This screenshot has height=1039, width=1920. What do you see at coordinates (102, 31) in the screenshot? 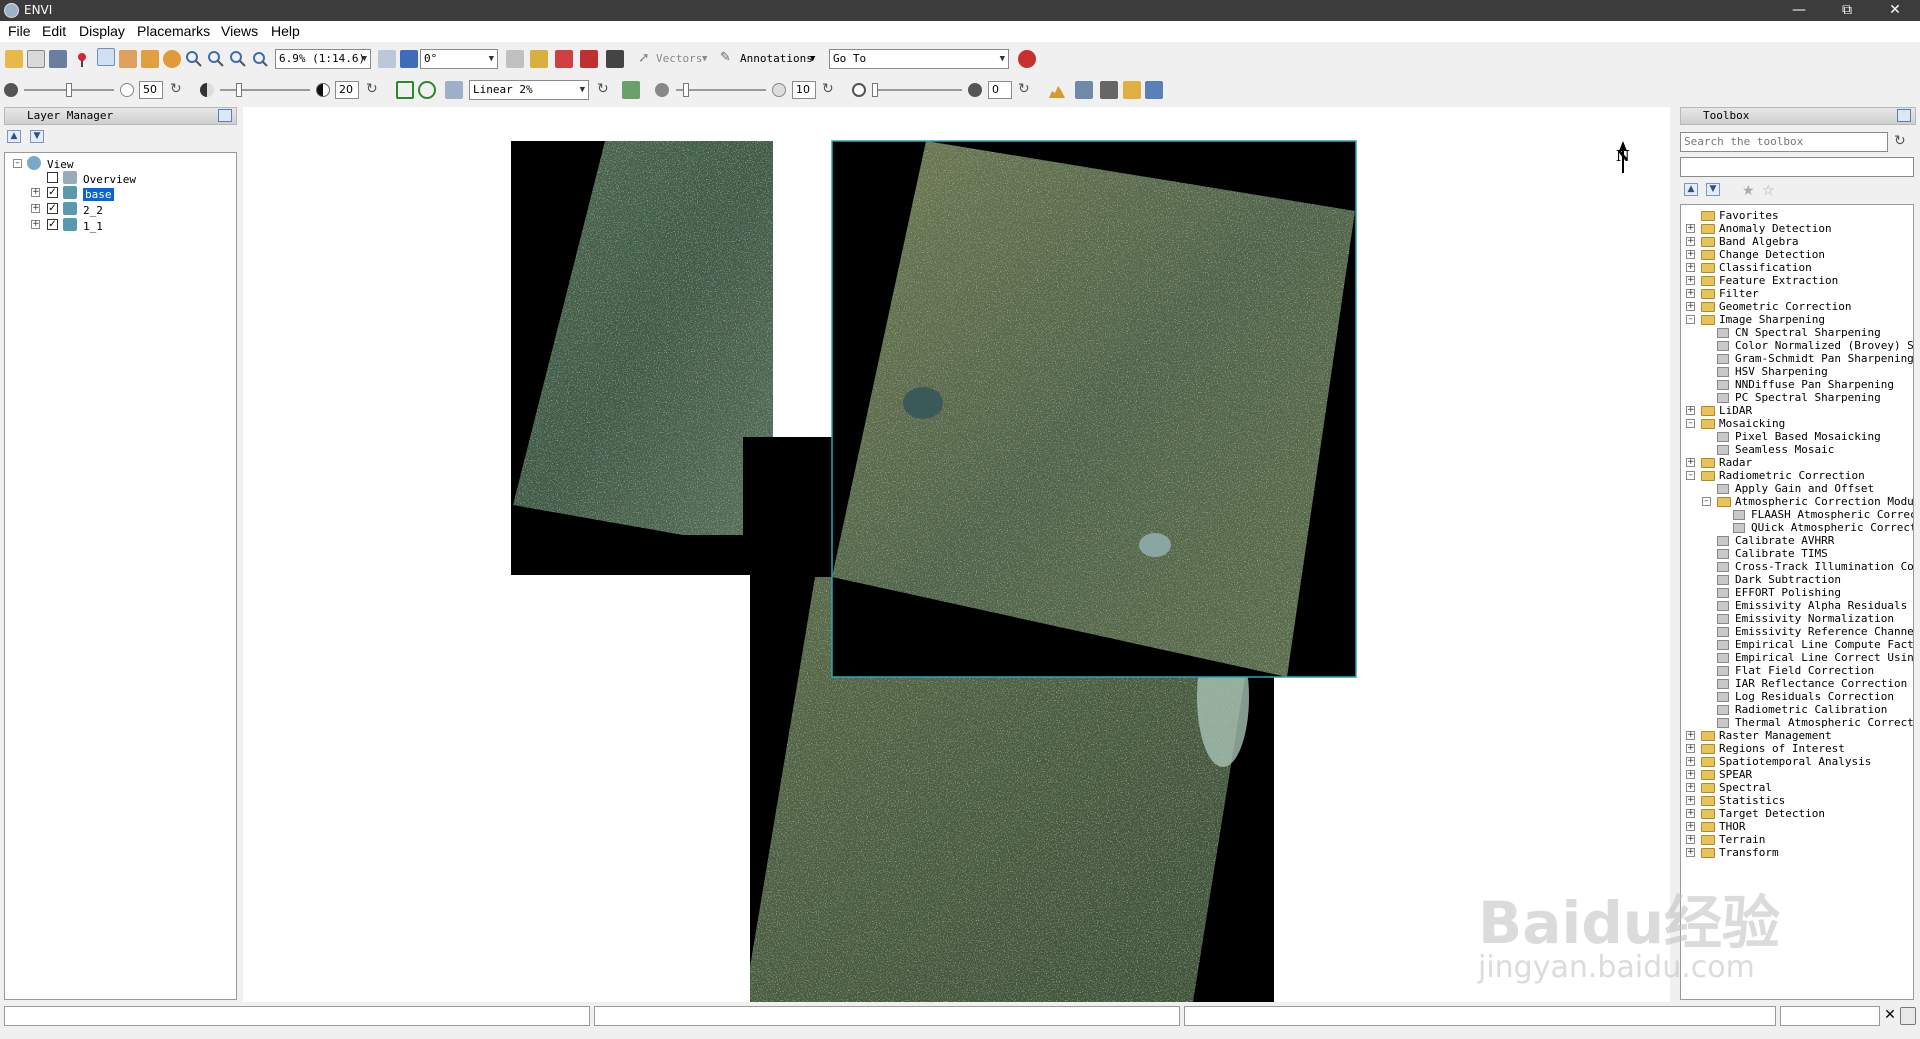
I see `menu-display: Display` at bounding box center [102, 31].